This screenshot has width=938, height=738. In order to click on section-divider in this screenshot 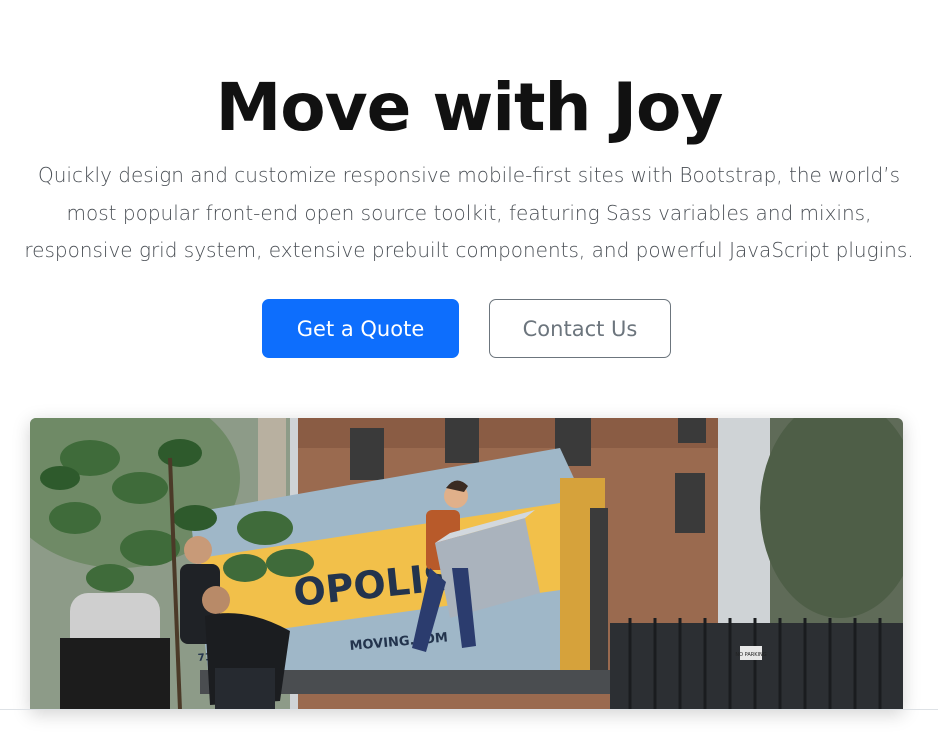, I will do `click(469, 709)`.